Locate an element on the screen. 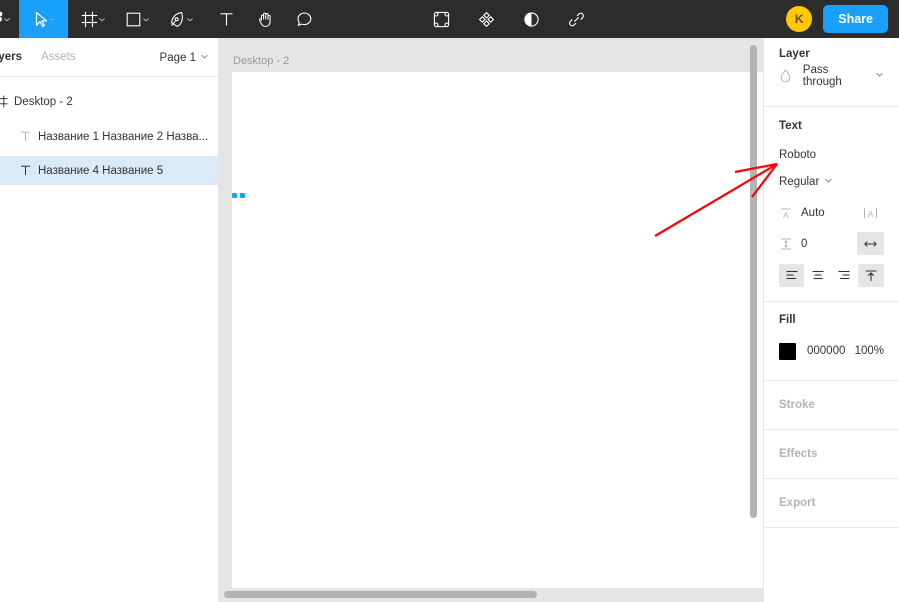  fill-opacity-value: 100% is located at coordinates (869, 351).